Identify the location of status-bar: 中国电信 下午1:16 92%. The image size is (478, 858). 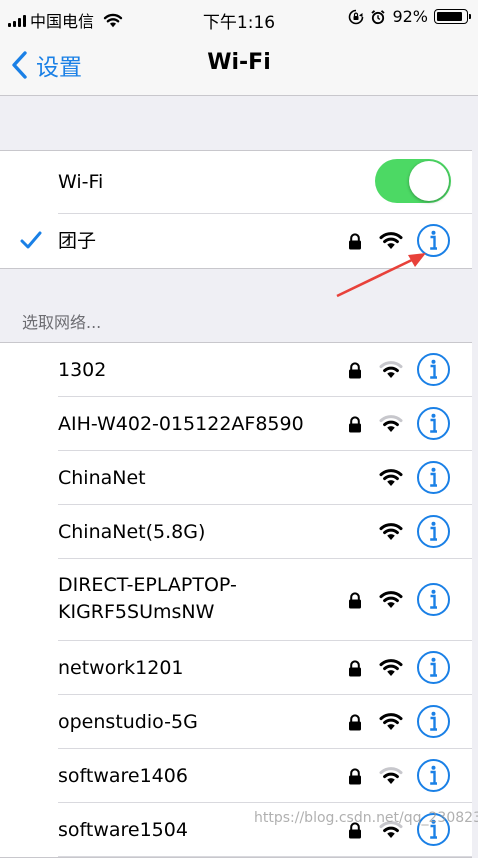
(239, 18).